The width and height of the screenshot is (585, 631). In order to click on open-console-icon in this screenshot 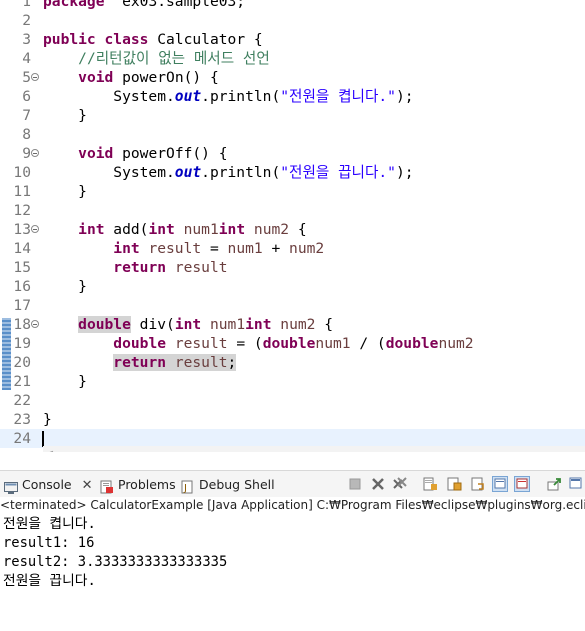, I will do `click(576, 484)`.